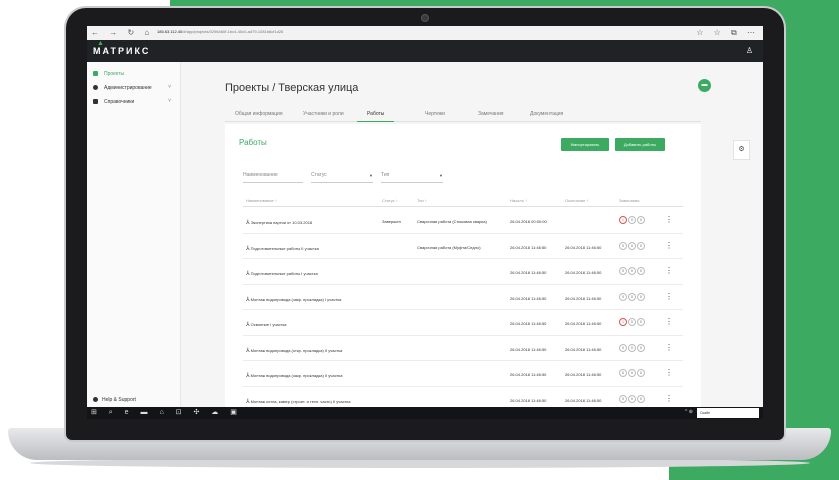 This screenshot has width=839, height=480. I want to click on chat-button: ▬, so click(704, 85).